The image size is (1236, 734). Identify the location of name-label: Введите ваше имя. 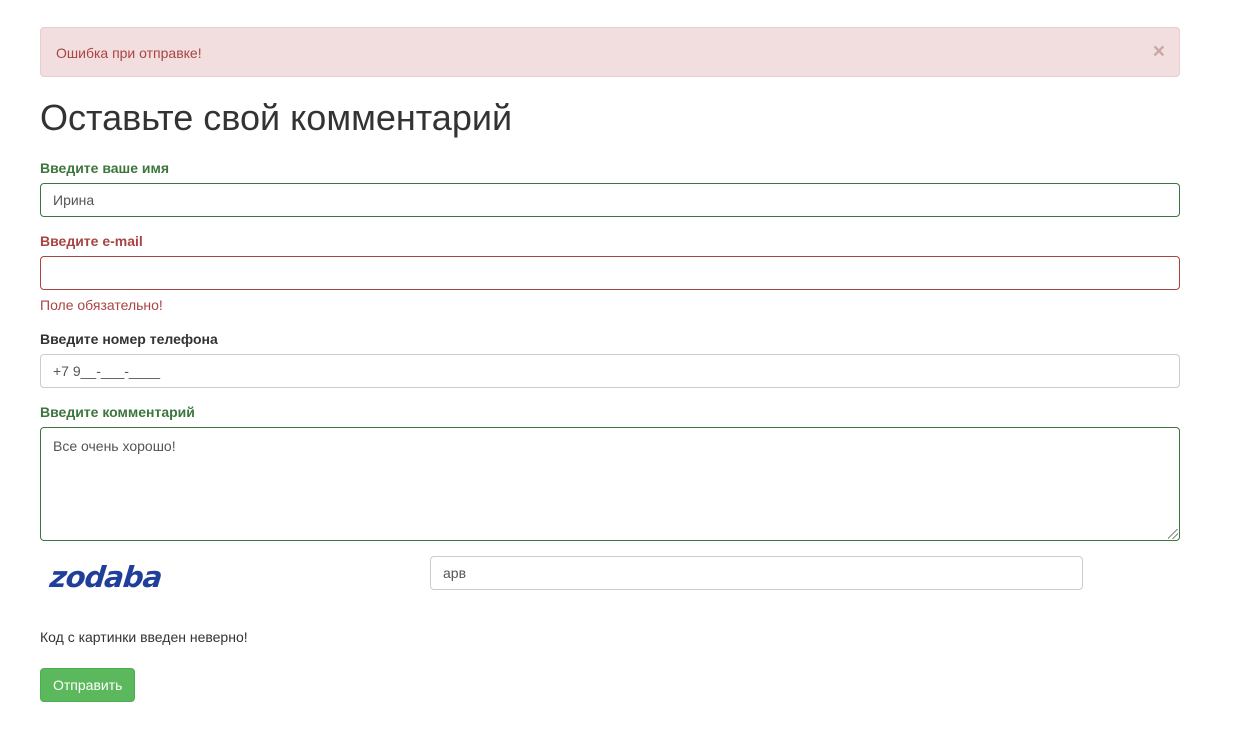
(105, 168).